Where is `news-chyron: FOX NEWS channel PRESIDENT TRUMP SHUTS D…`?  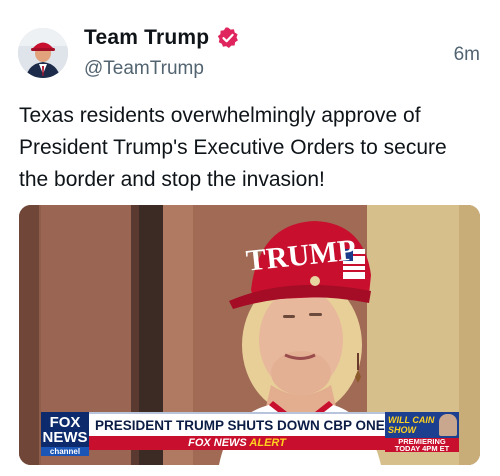
news-chyron: FOX NEWS channel PRESIDENT TRUMP SHUTS D… is located at coordinates (250, 434).